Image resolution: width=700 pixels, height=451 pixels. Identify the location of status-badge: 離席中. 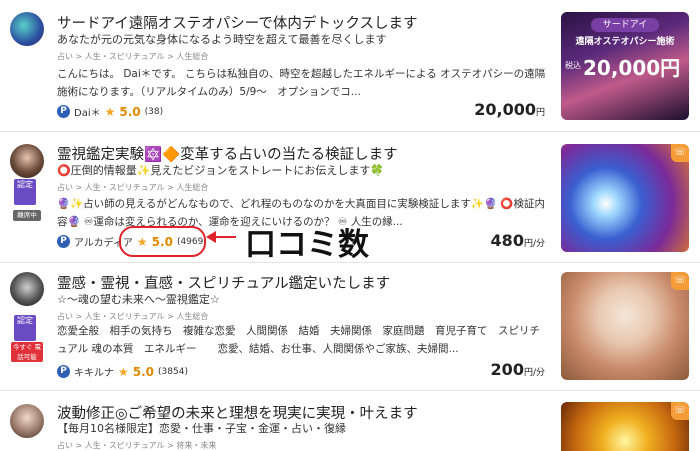
(27, 215).